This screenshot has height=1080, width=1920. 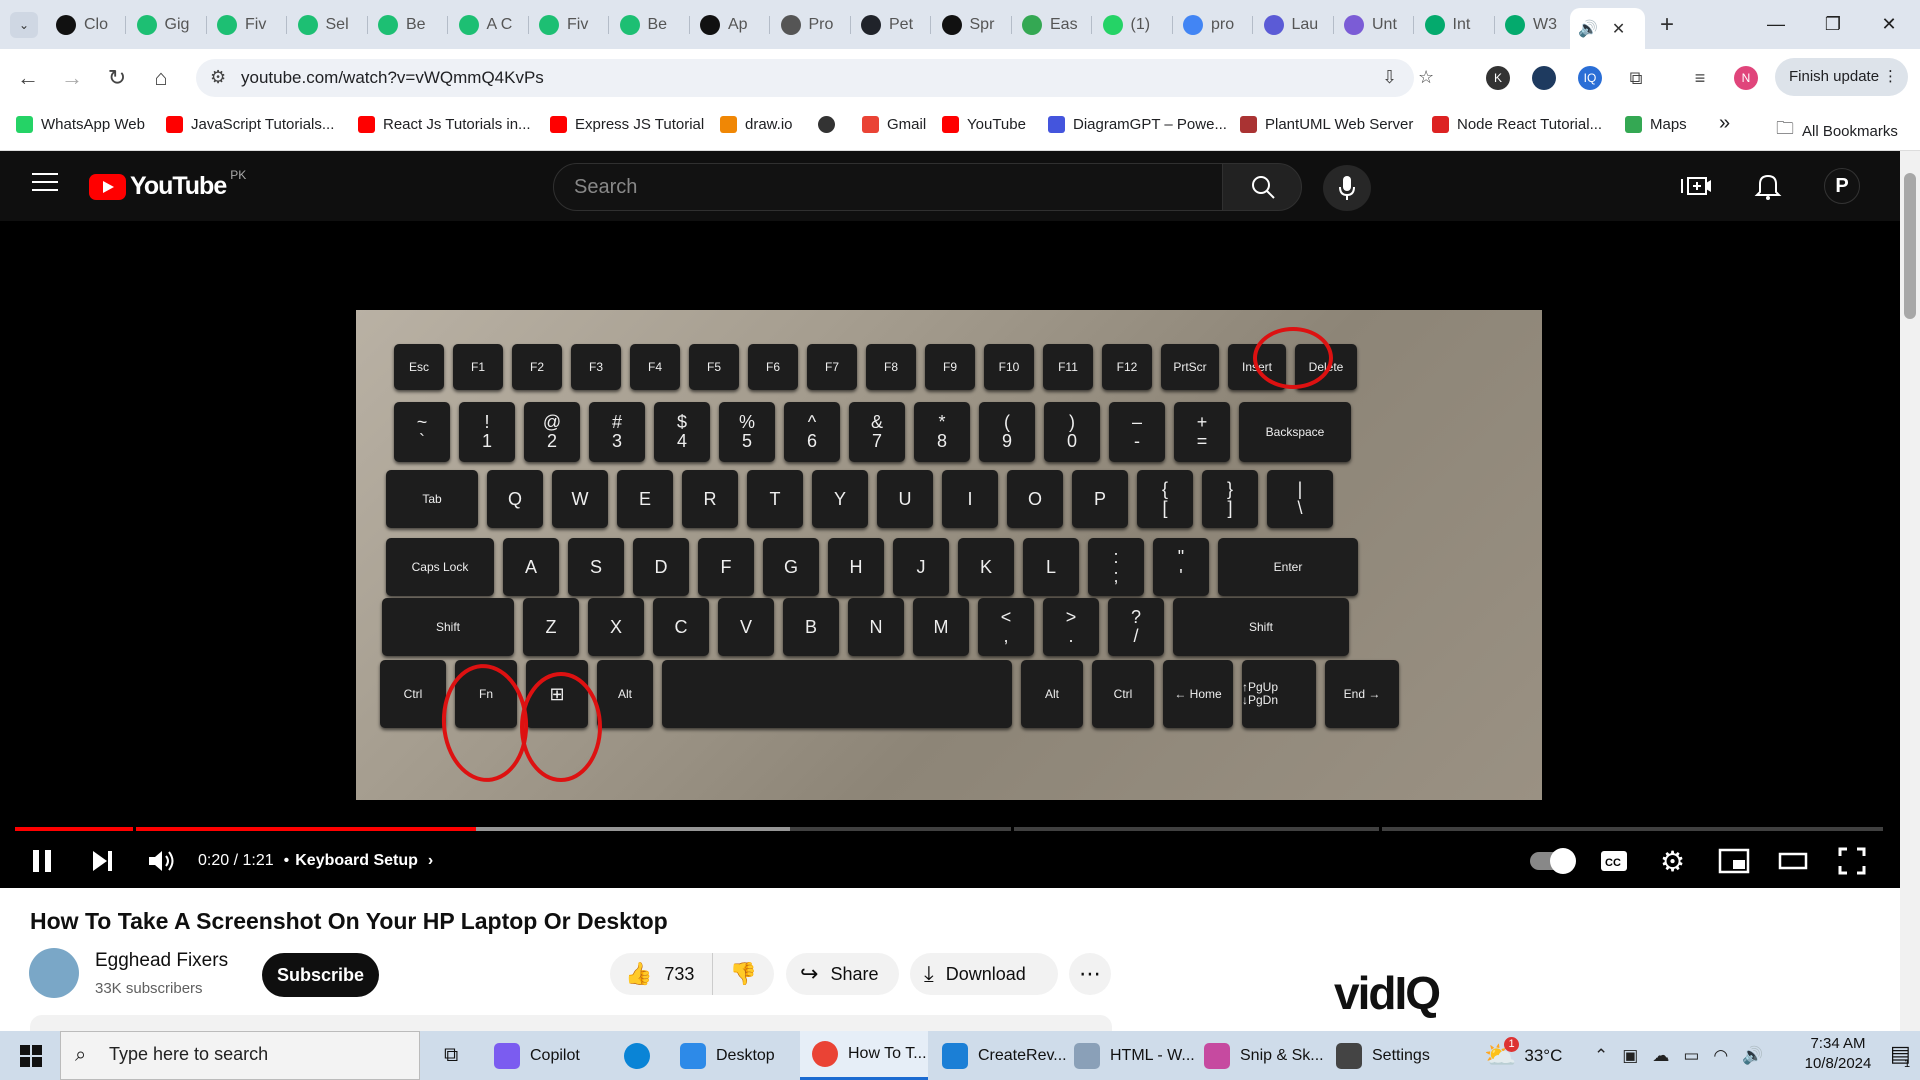 I want to click on video-progress-bar, so click(x=949, y=829).